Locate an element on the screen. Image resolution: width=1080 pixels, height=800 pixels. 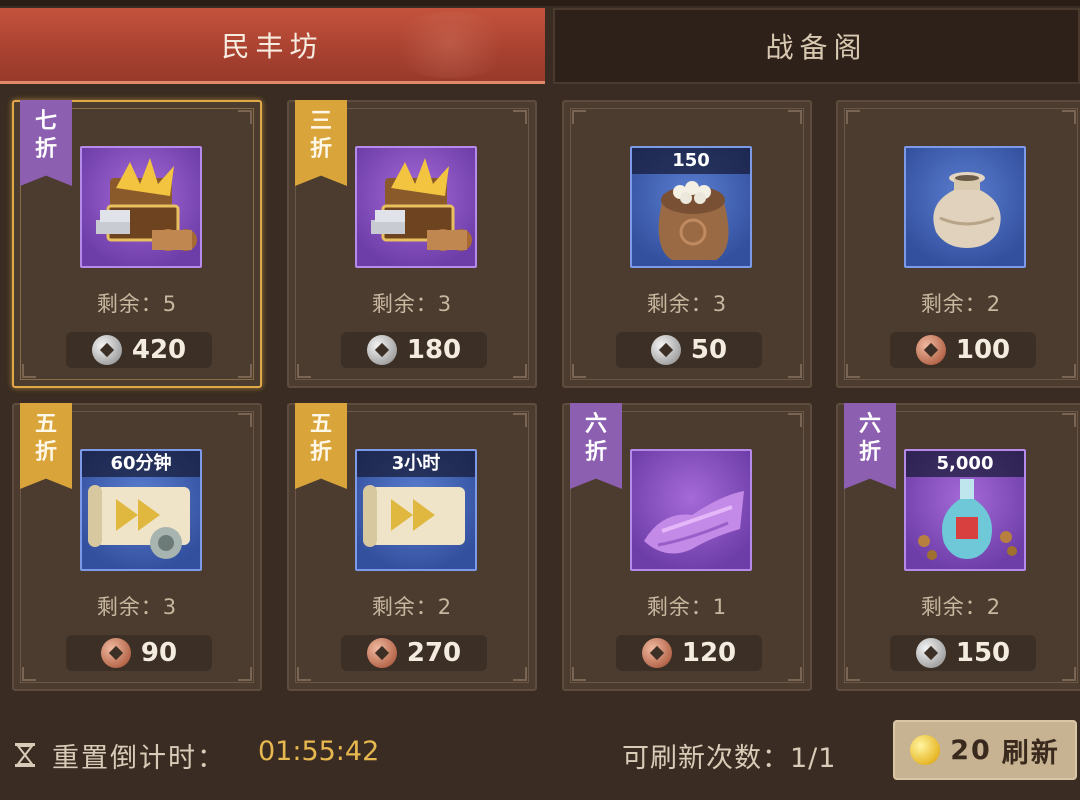
shop-item-card: 六折 剩余：1 120 is located at coordinates (687, 547).